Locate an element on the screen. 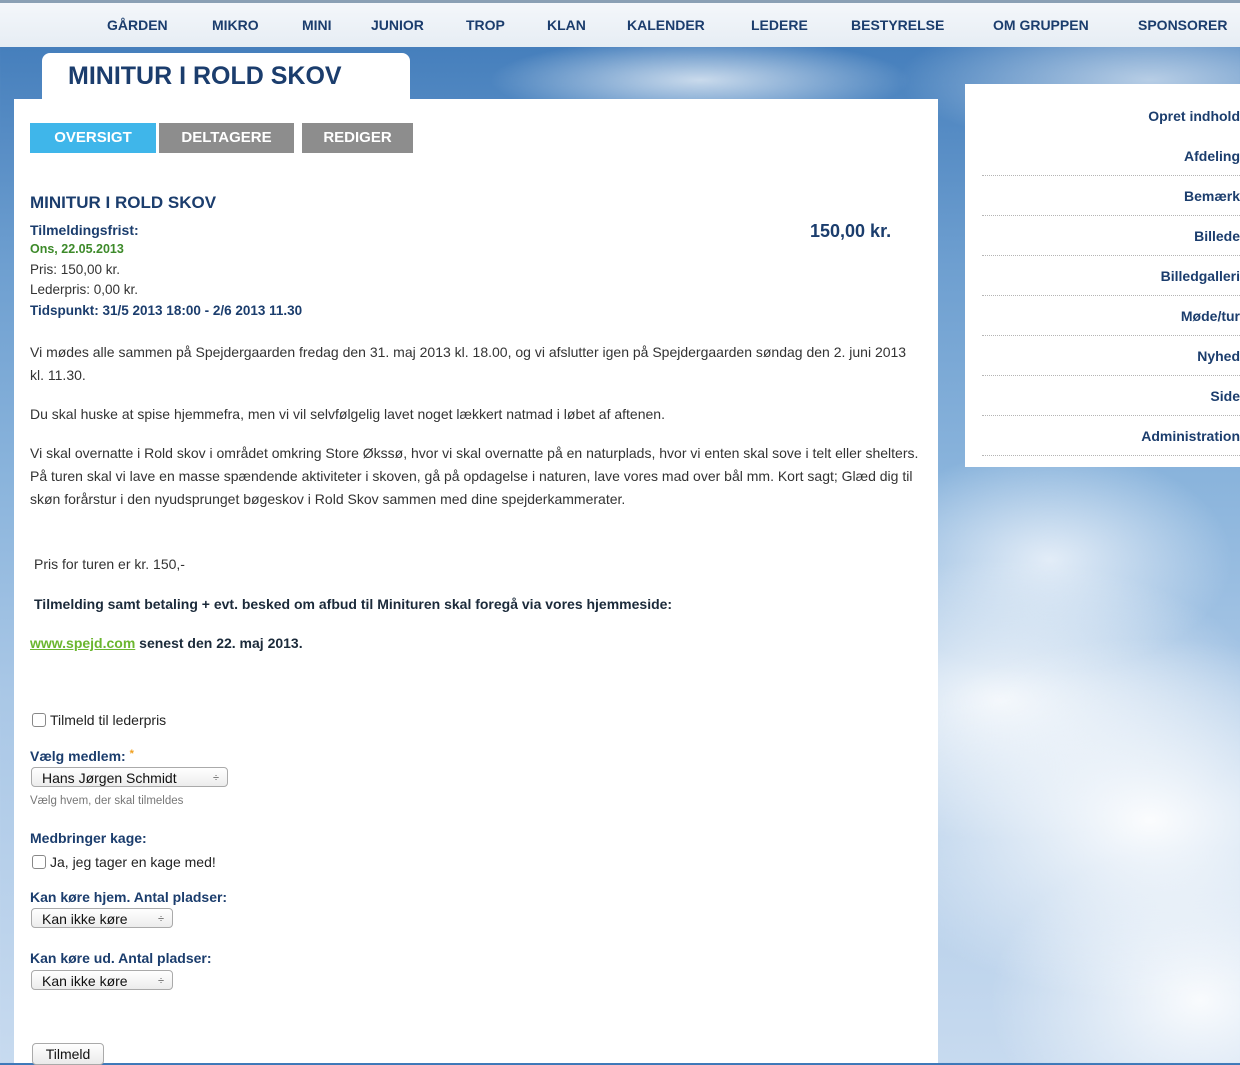 The image size is (1240, 1065). nav-item-mikro: MIKRO is located at coordinates (235, 25).